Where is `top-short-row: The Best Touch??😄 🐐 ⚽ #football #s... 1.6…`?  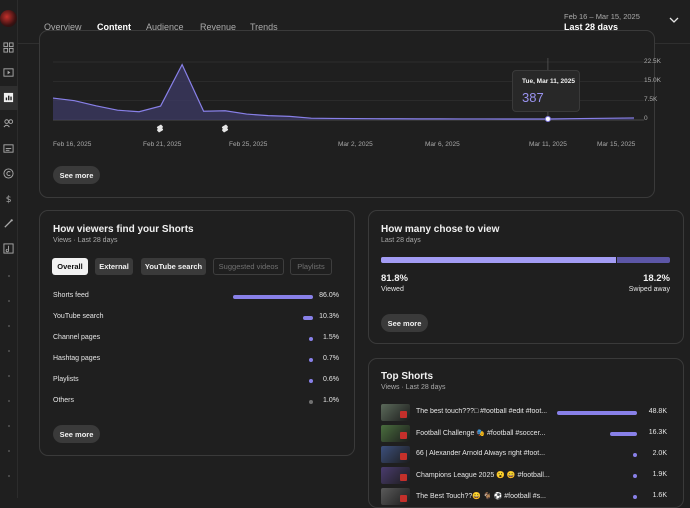
top-short-row: The Best Touch??😄 🐐 ⚽ #football #s... 1.6… is located at coordinates (526, 497).